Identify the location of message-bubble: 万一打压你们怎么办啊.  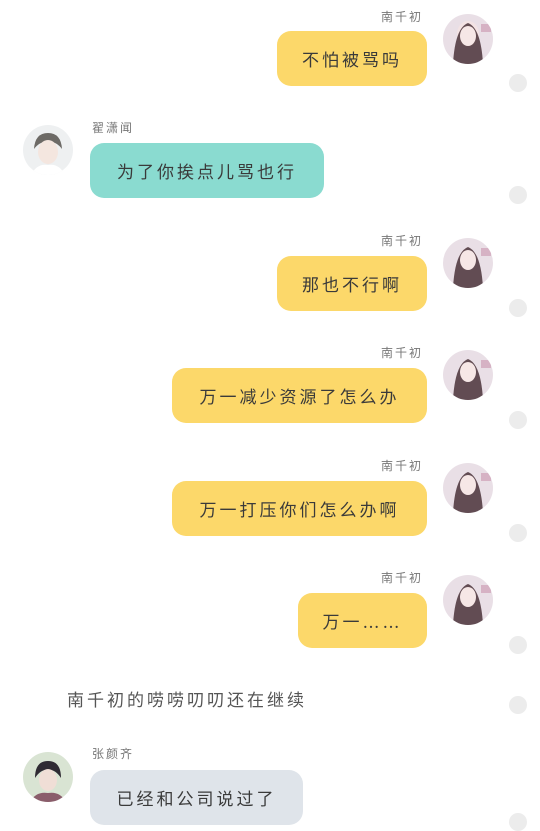
(299, 508).